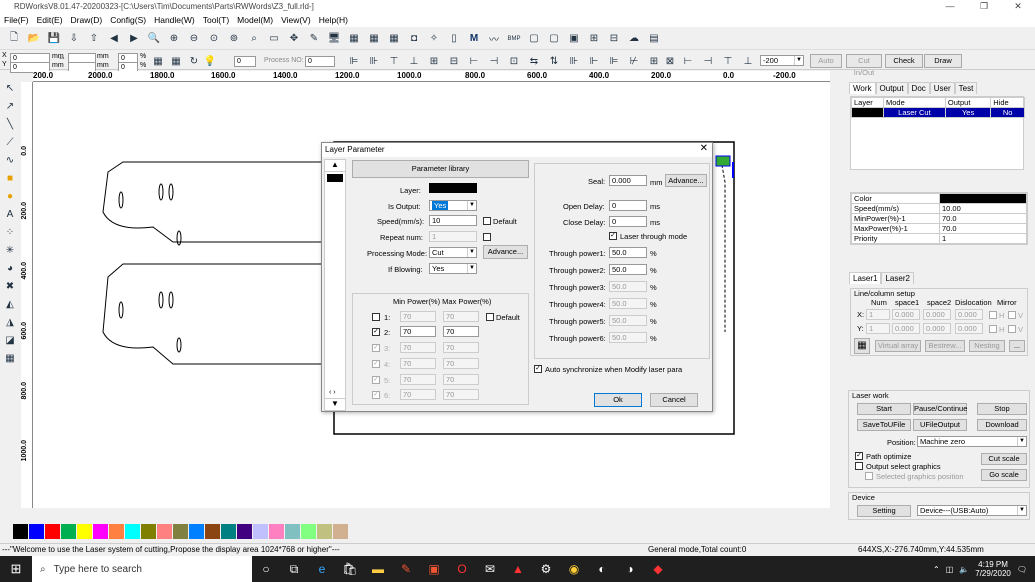 The width and height of the screenshot is (1035, 582). I want to click on same-width-icon: ⊢, so click(474, 61).